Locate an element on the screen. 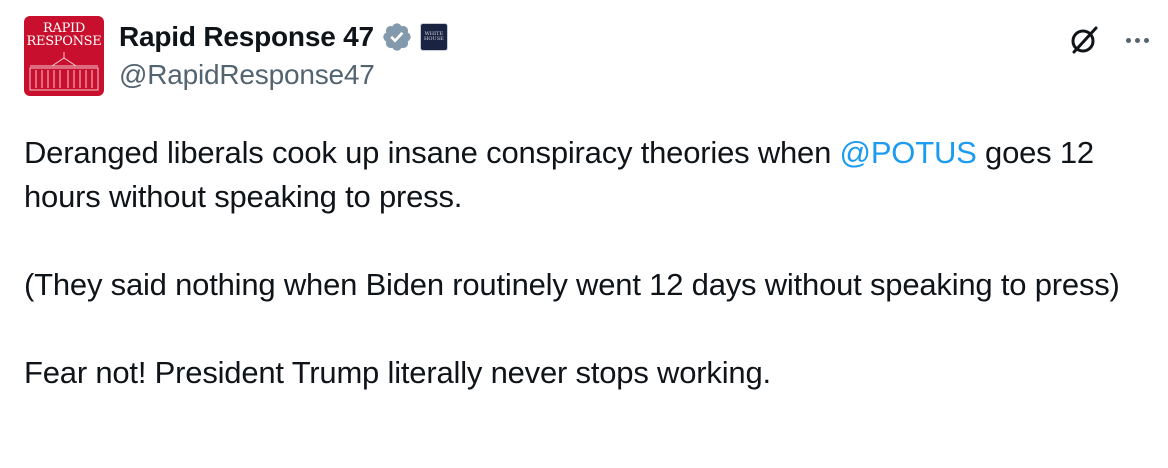 This screenshot has height=468, width=1168. grok-icon is located at coordinates (1084, 40).